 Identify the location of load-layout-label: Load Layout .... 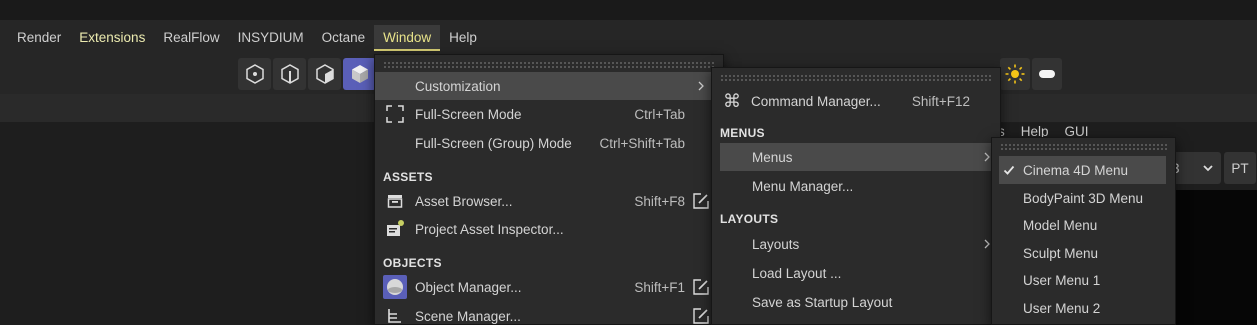
(797, 273).